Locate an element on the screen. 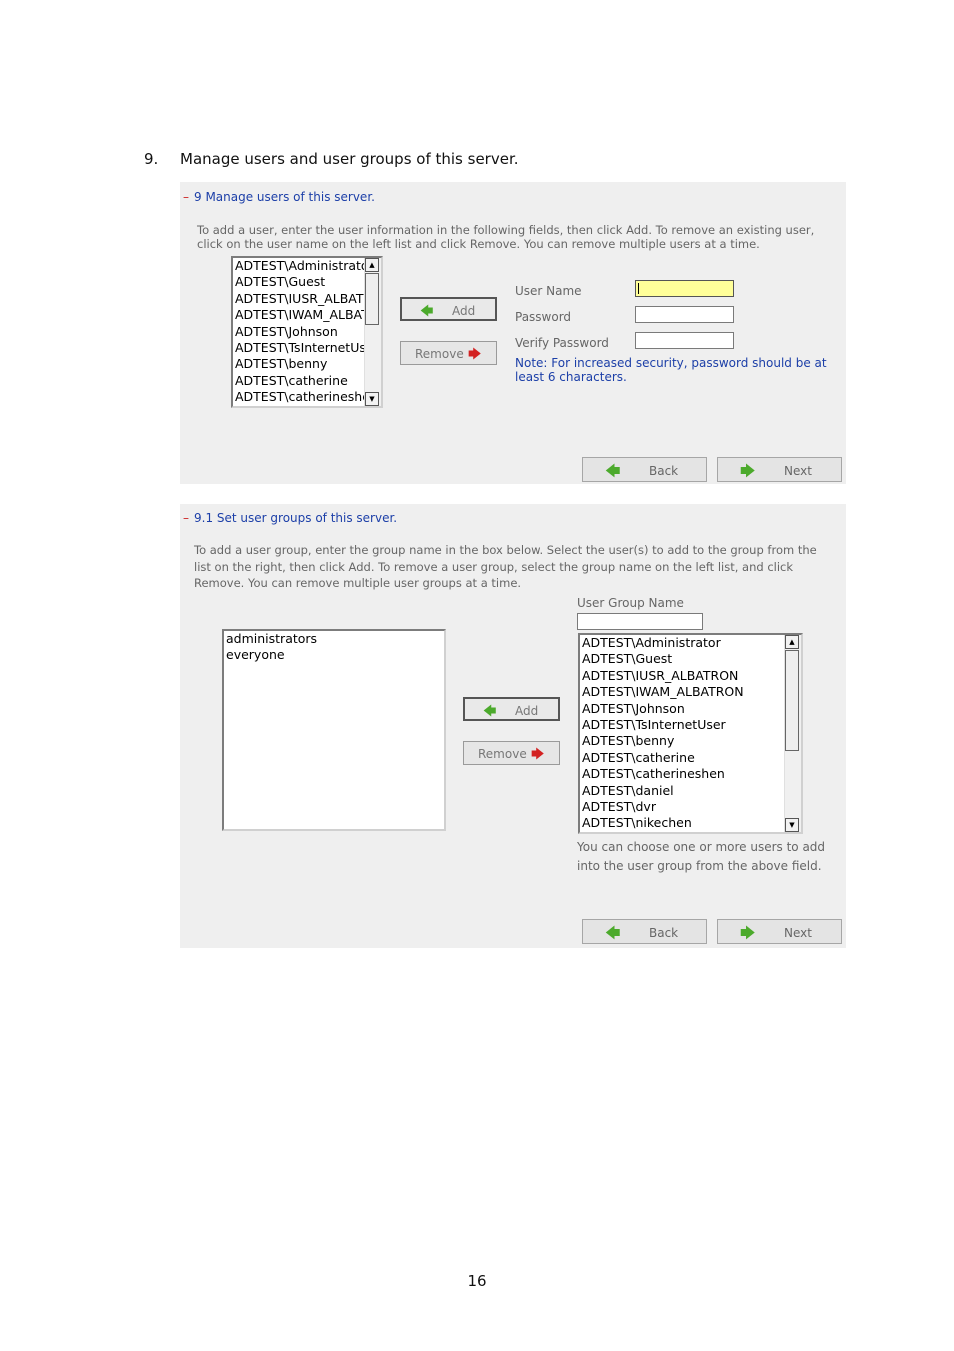 The height and width of the screenshot is (1351, 954). group-user-list-item: ADTEST\benny is located at coordinates (683, 741).